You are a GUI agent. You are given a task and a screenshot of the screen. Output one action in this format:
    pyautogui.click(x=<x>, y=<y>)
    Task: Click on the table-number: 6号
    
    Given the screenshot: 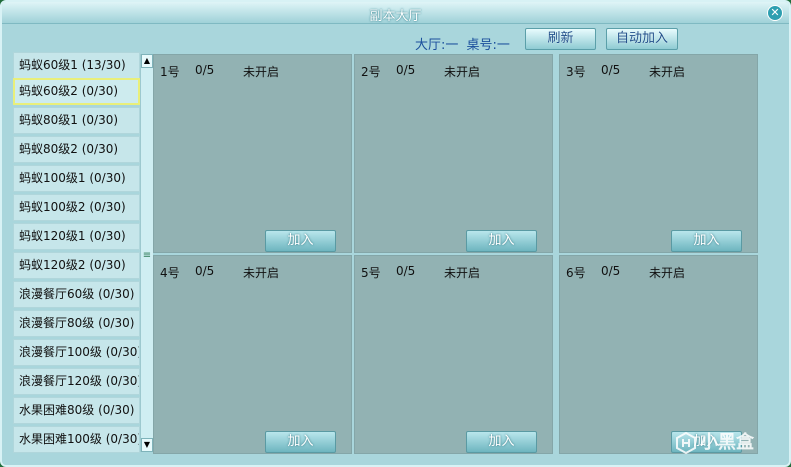 What is the action you would take?
    pyautogui.click(x=576, y=273)
    